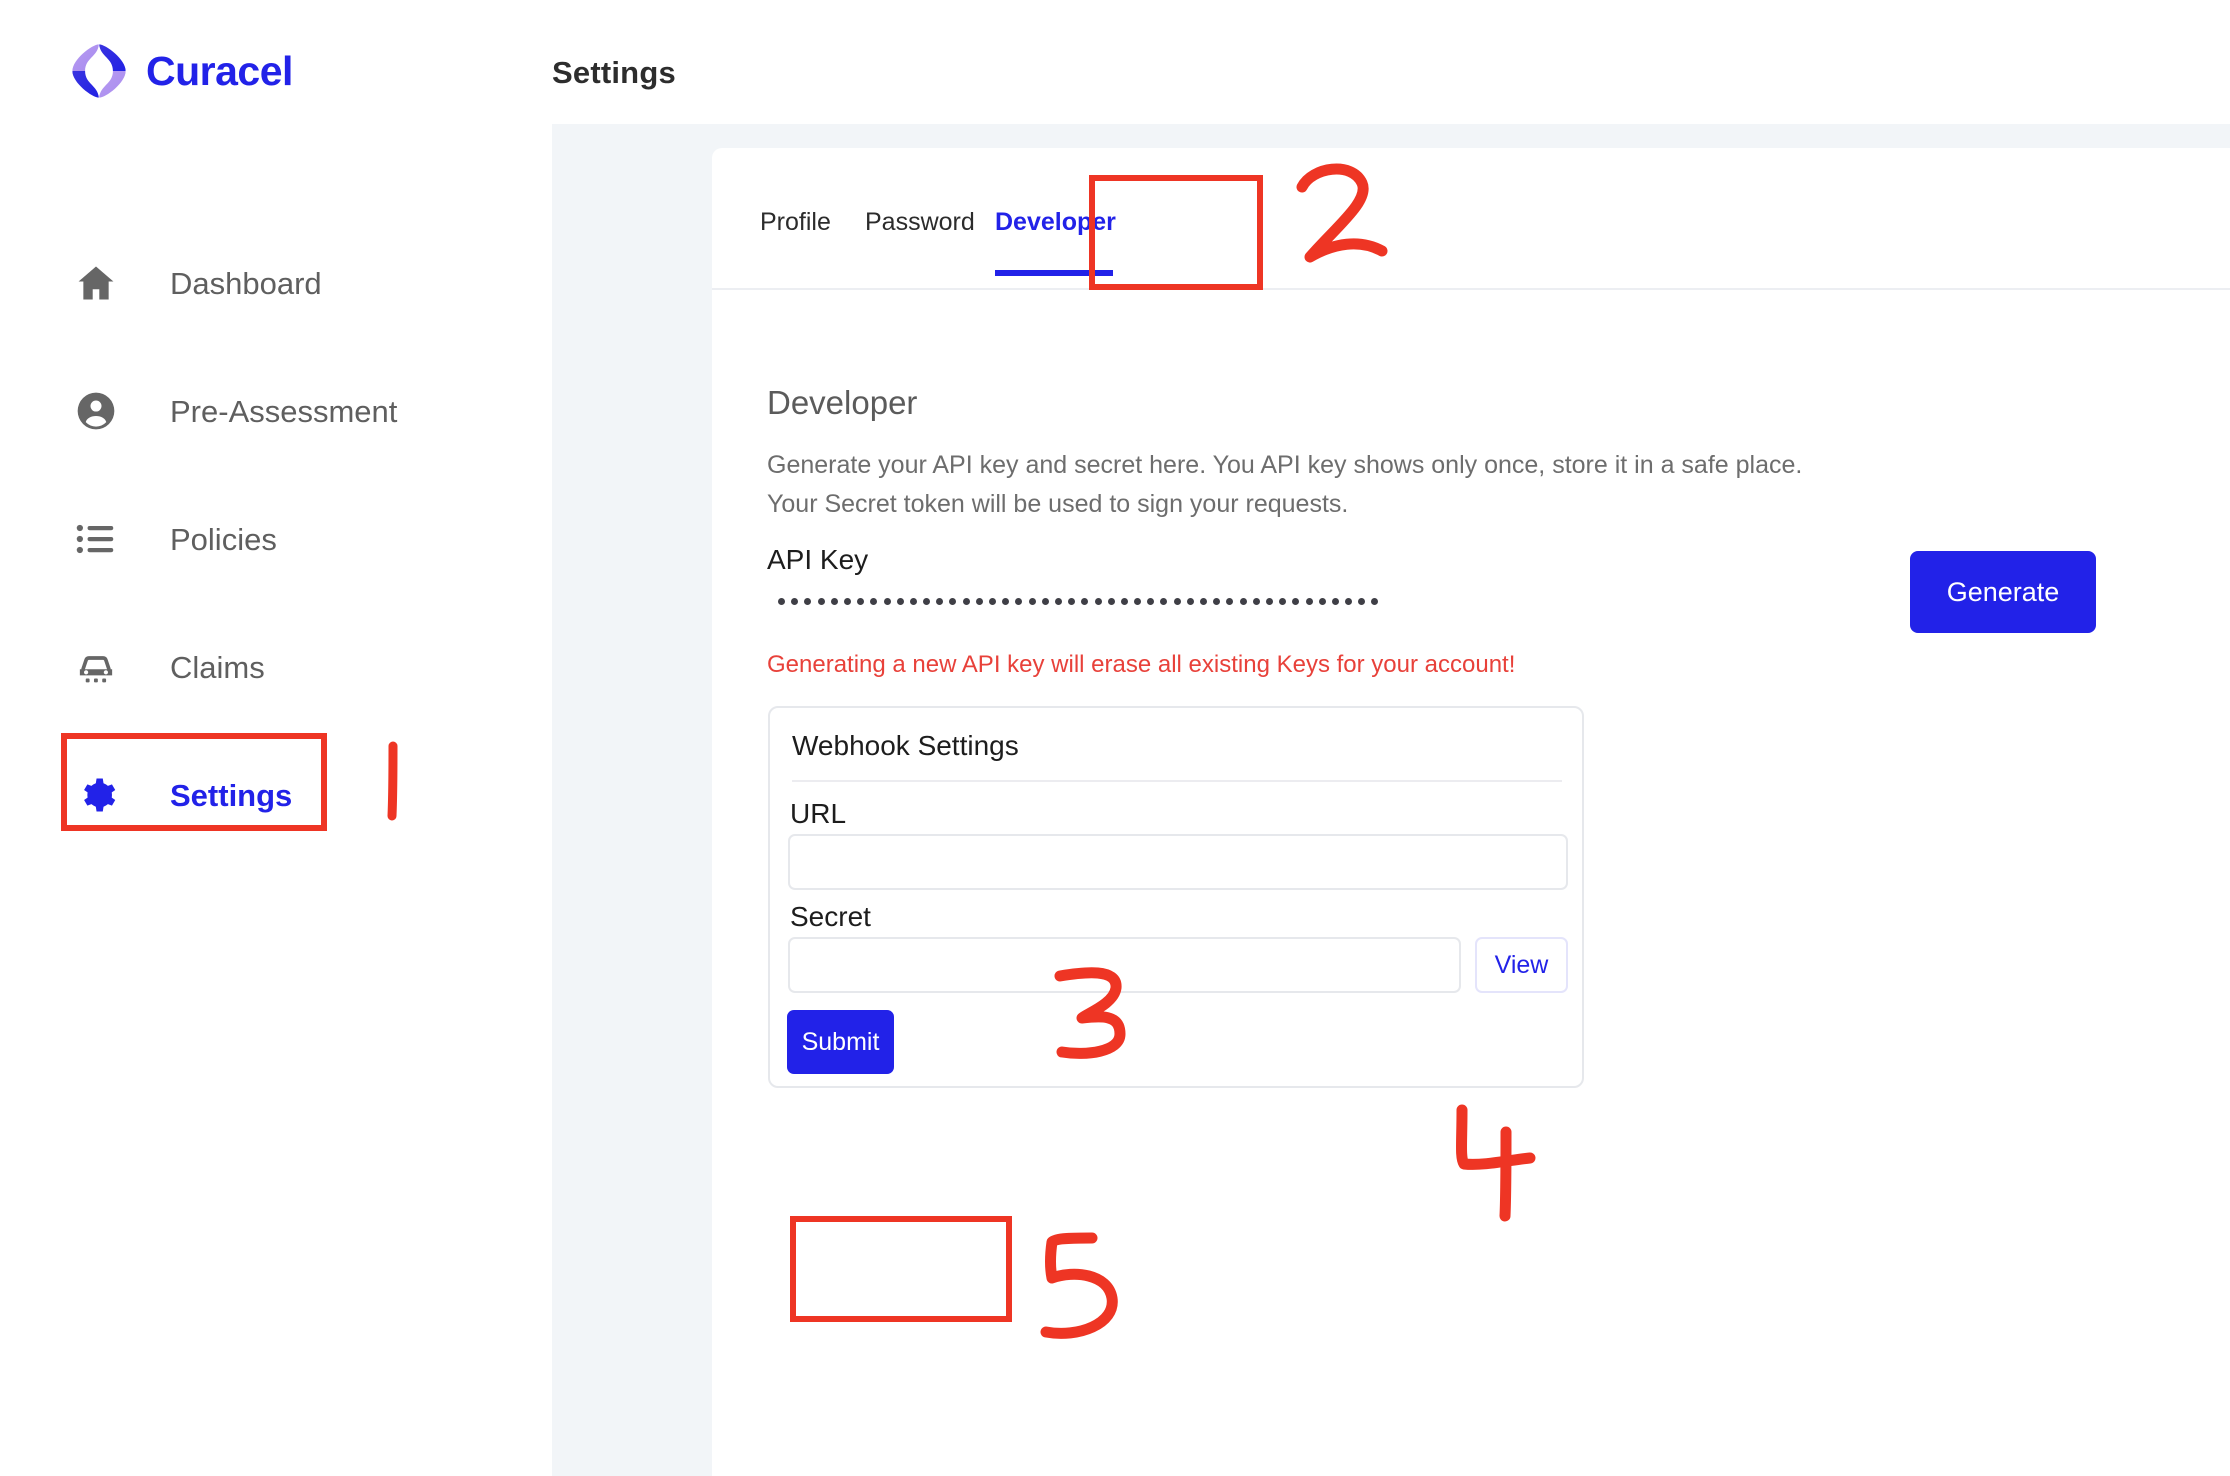 The width and height of the screenshot is (2230, 1476). Describe the element at coordinates (96, 795) in the screenshot. I see `gear-icon` at that location.